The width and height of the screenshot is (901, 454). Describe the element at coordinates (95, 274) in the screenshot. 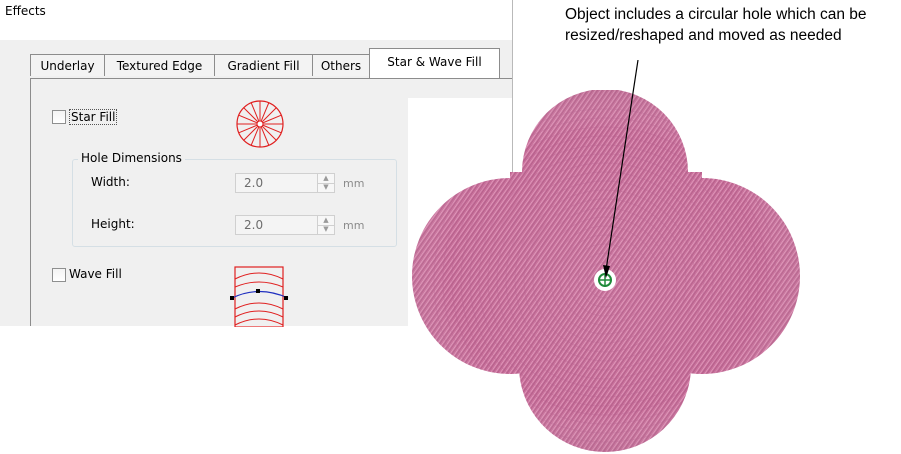

I see `wave-fill-label: Wave Fill` at that location.